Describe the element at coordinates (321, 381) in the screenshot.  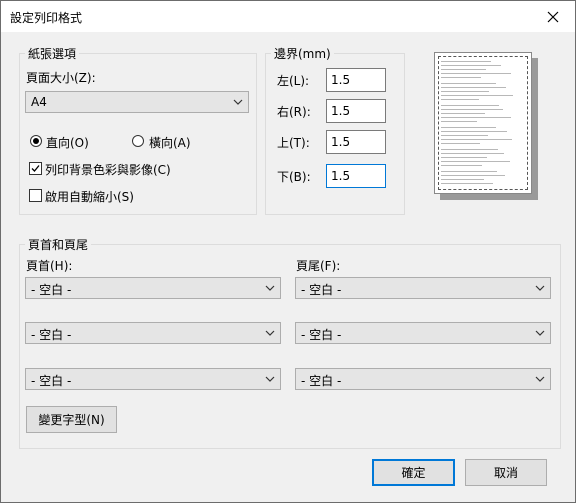
I see `footer-select-3-value: - 空白 -` at that location.